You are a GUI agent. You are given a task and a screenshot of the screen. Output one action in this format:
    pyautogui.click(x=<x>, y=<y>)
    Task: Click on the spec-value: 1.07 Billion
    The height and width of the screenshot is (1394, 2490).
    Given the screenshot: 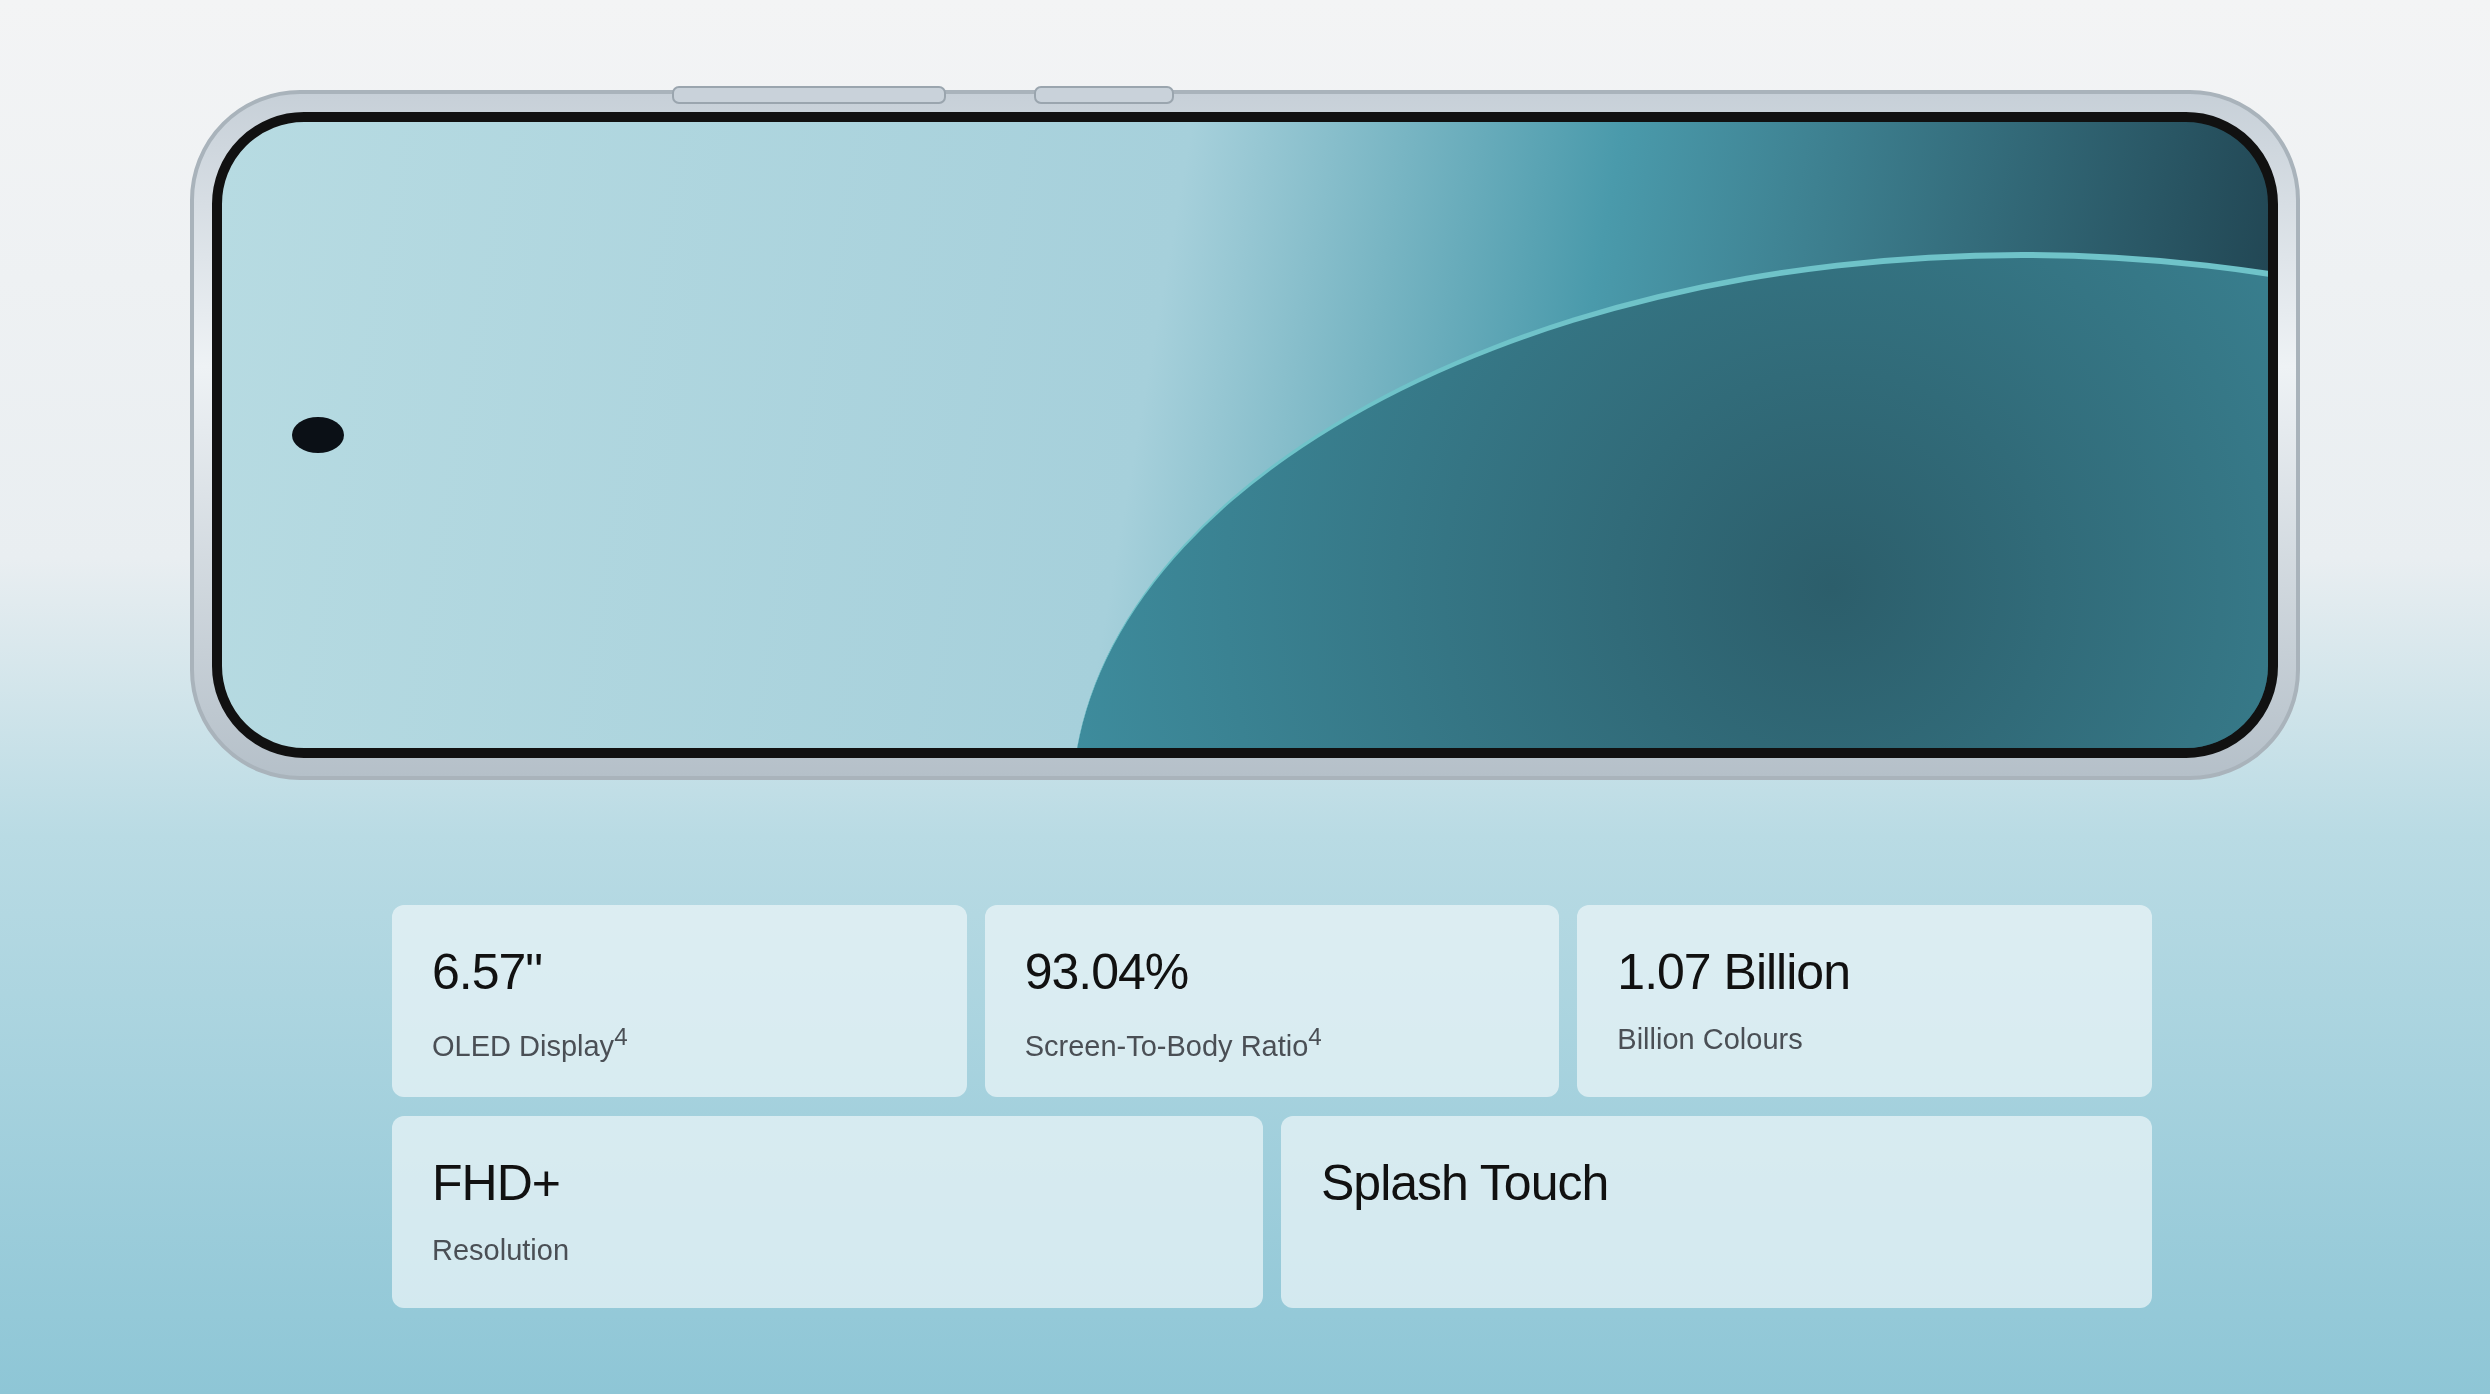 What is the action you would take?
    pyautogui.click(x=1734, y=972)
    